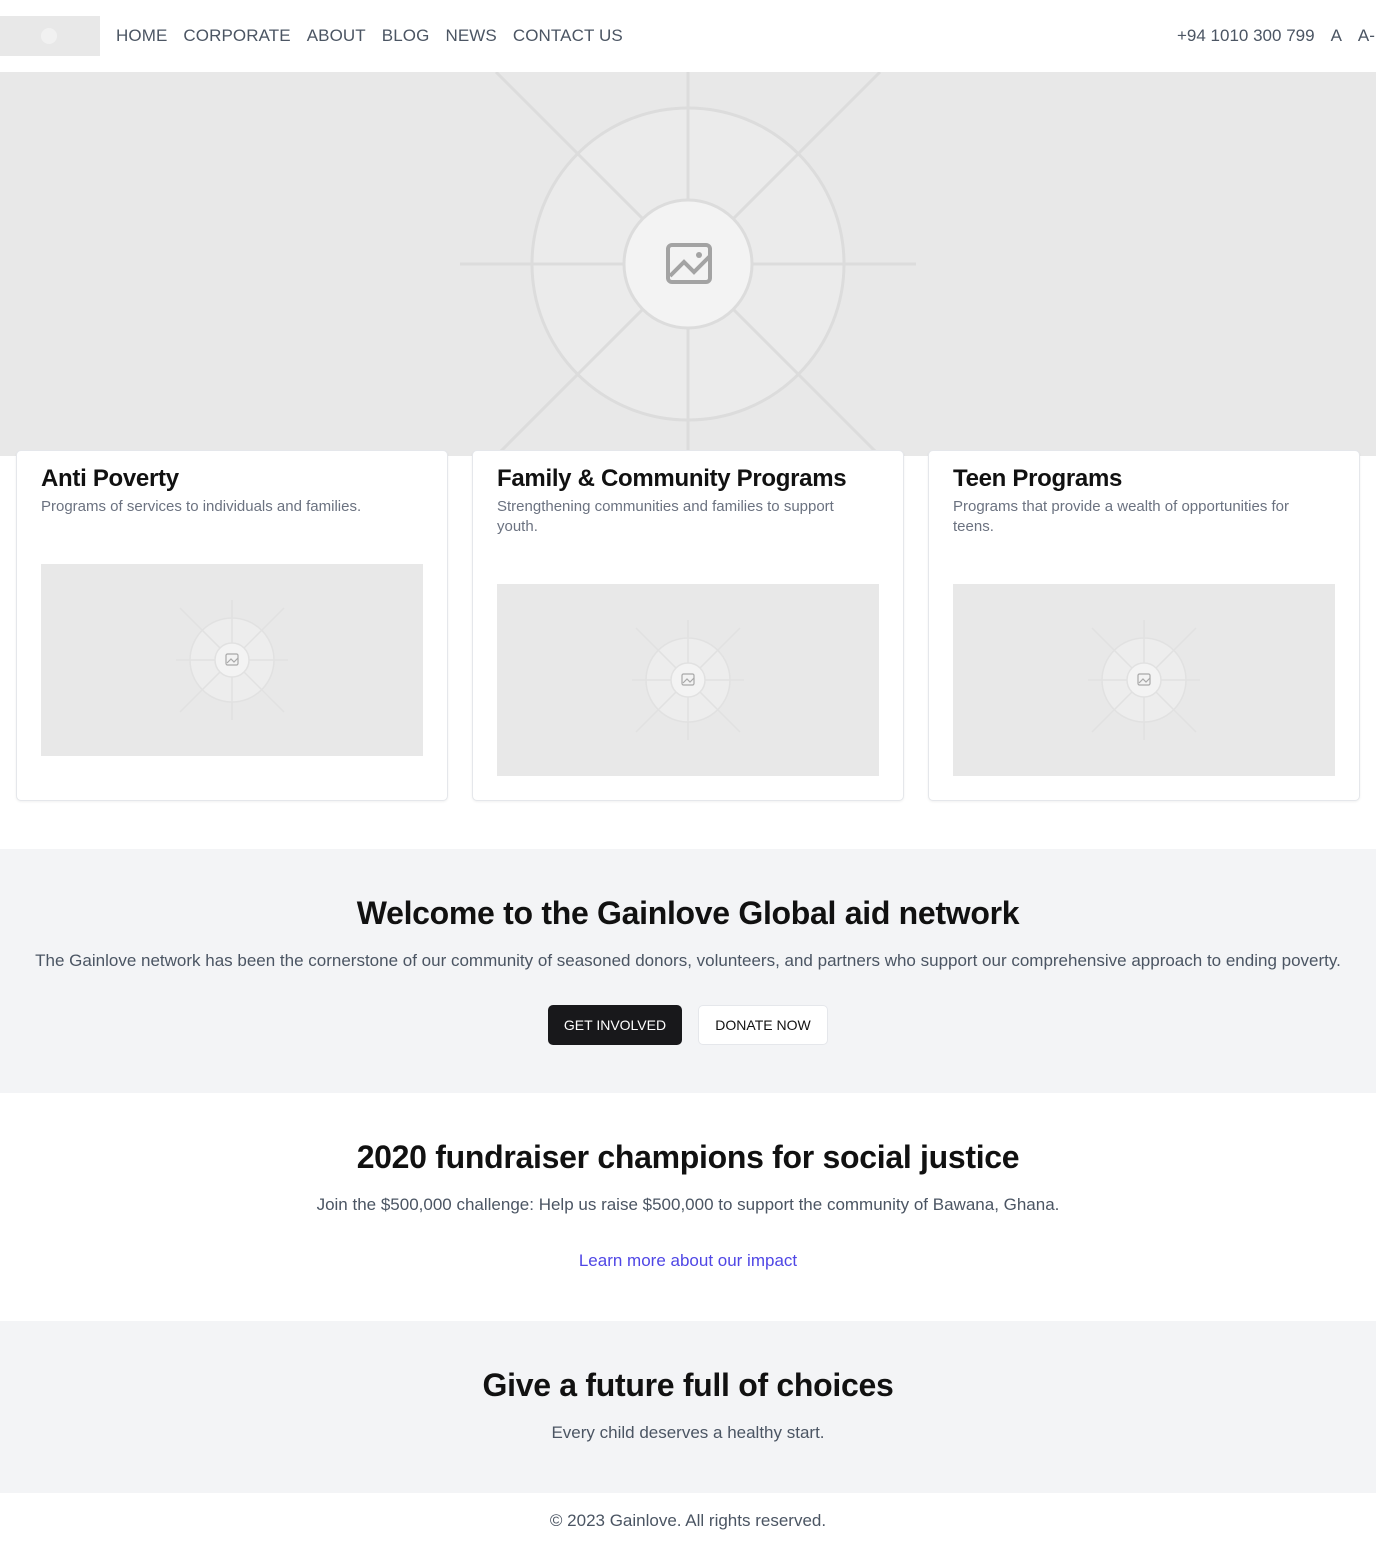 The image size is (1376, 1549). What do you see at coordinates (688, 1432) in the screenshot?
I see `future-text: Every child deserves a healthy start.` at bounding box center [688, 1432].